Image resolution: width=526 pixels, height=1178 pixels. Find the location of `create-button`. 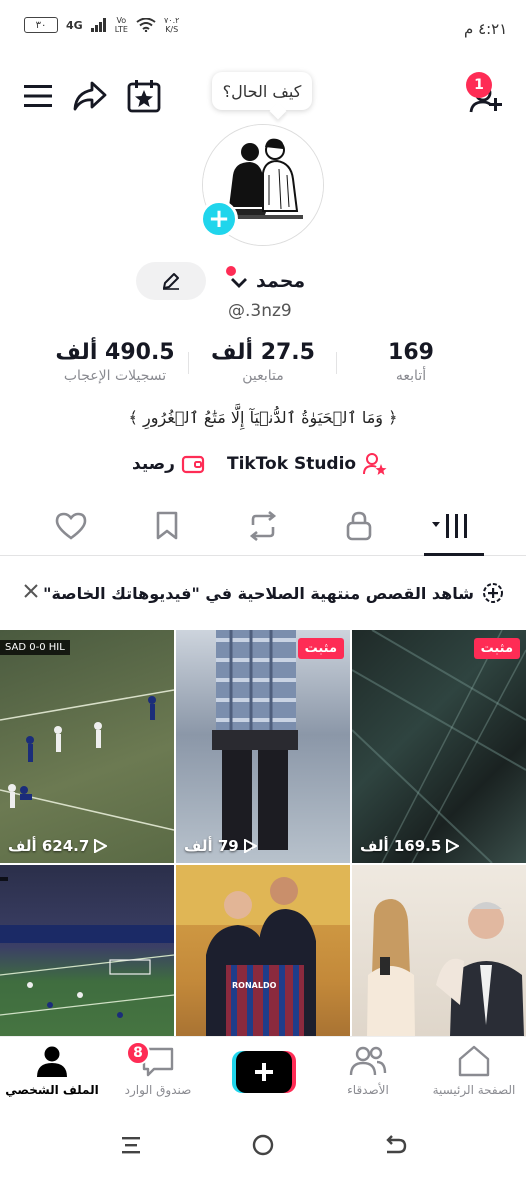

create-button is located at coordinates (264, 1072).